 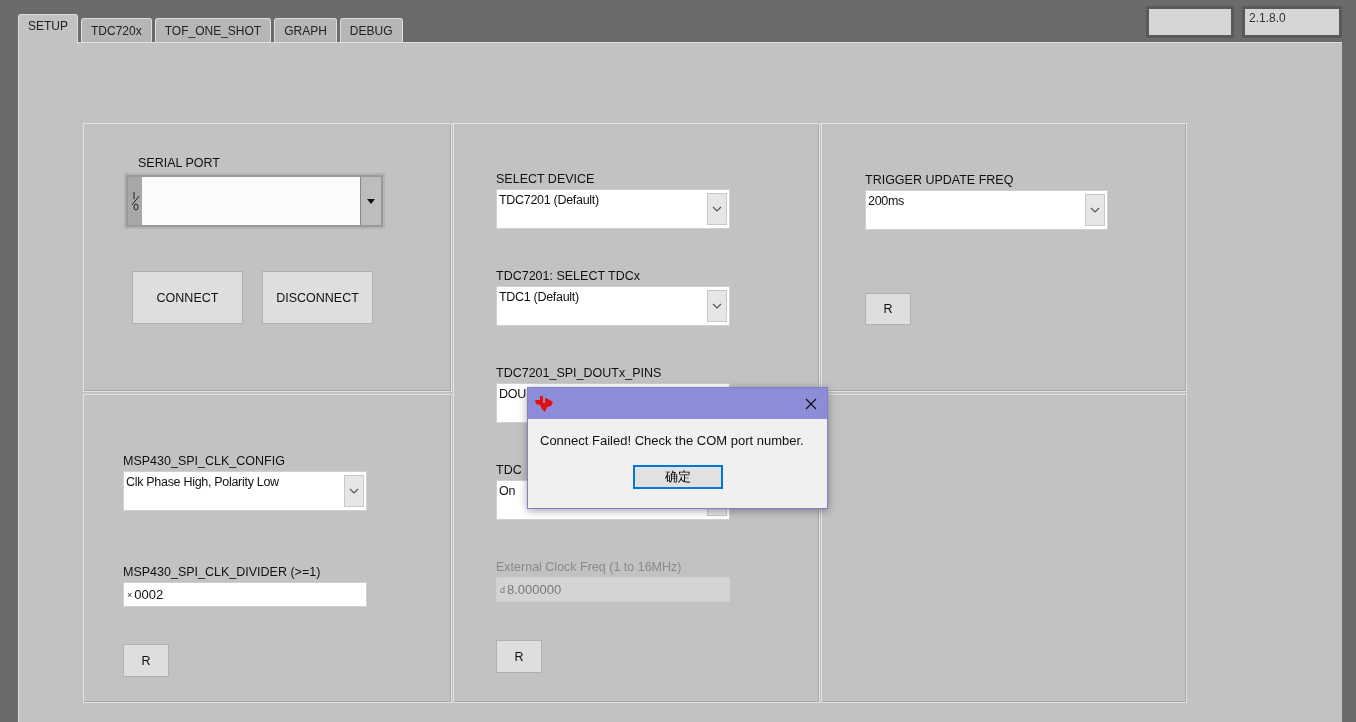 What do you see at coordinates (187, 297) in the screenshot?
I see `connect-button: CONNECT` at bounding box center [187, 297].